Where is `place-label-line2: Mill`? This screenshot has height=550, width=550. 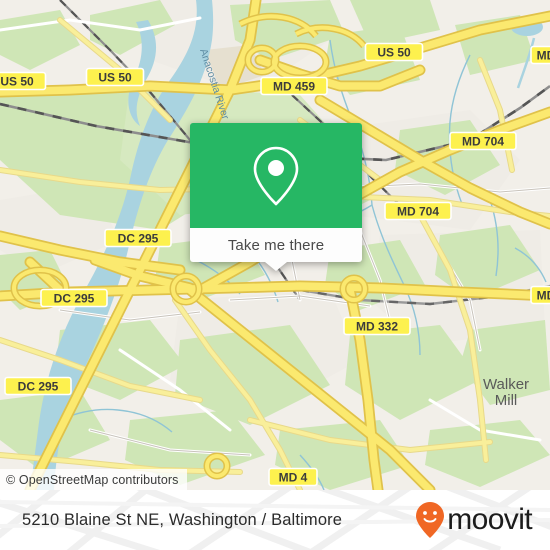
place-label-line2: Mill is located at coordinates (506, 400).